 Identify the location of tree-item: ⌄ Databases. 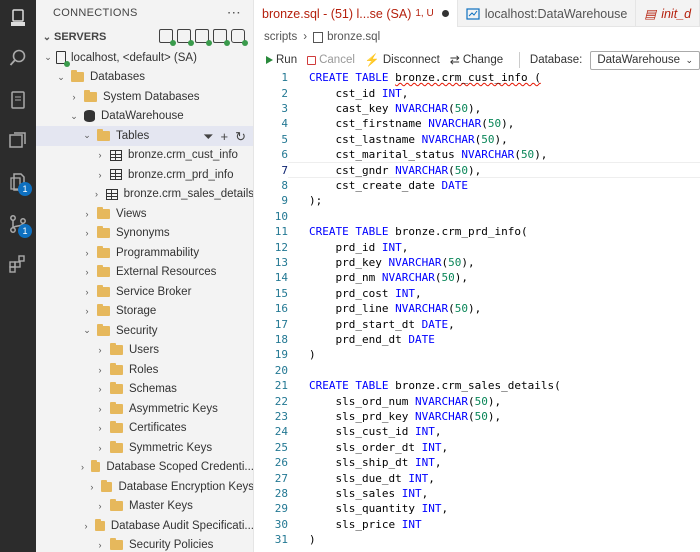
(144, 78).